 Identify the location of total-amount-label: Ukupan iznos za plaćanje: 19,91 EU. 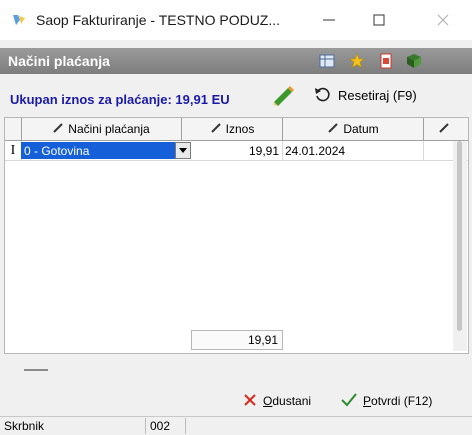
(120, 99).